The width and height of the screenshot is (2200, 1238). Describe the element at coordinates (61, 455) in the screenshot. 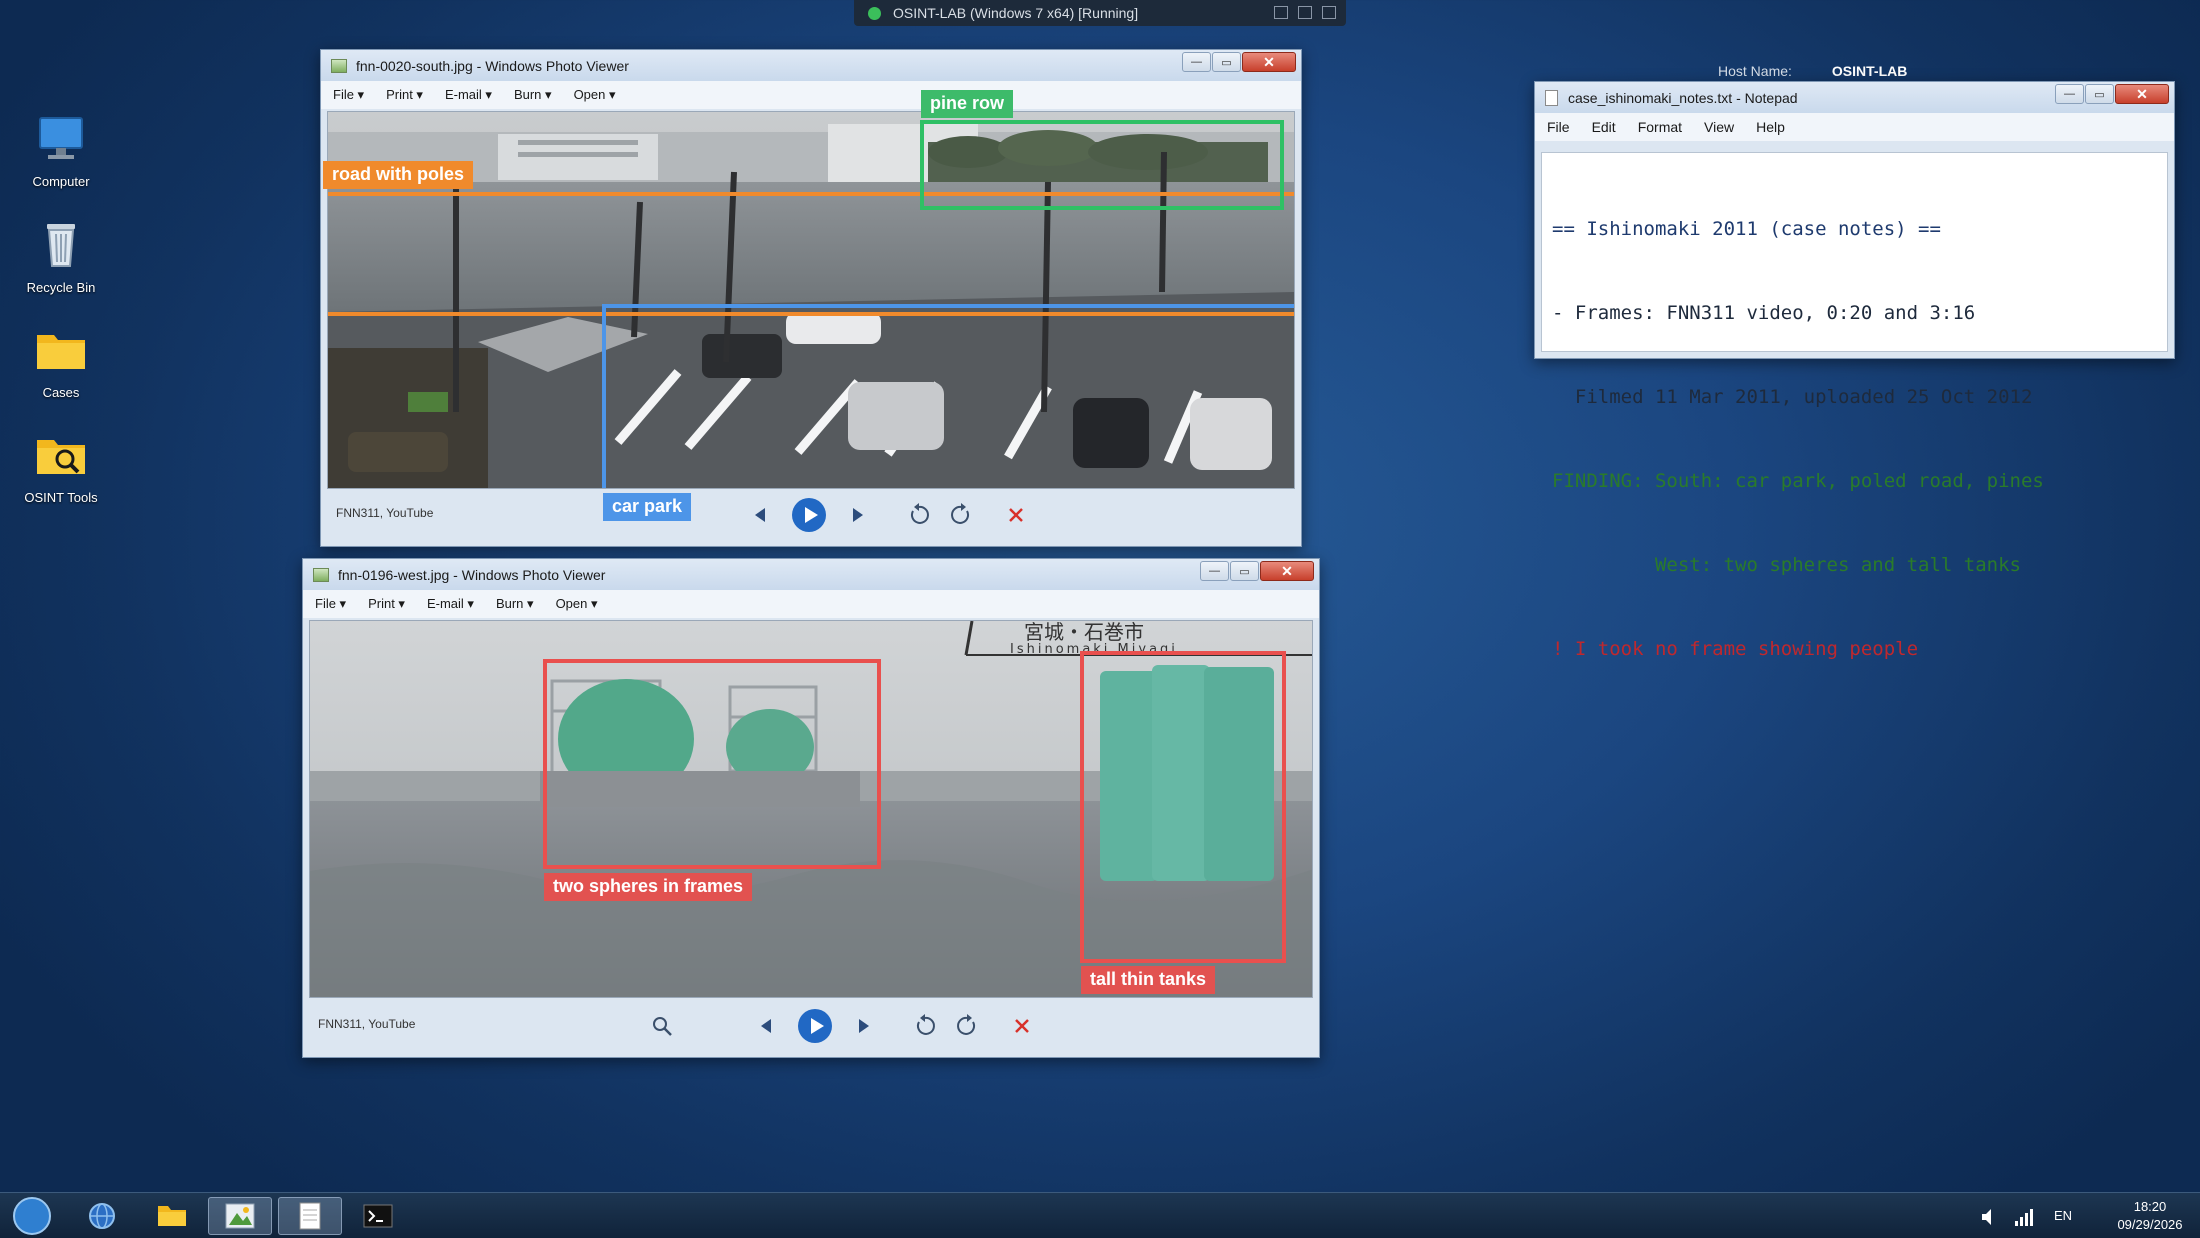

I see `folder-search-icon` at that location.